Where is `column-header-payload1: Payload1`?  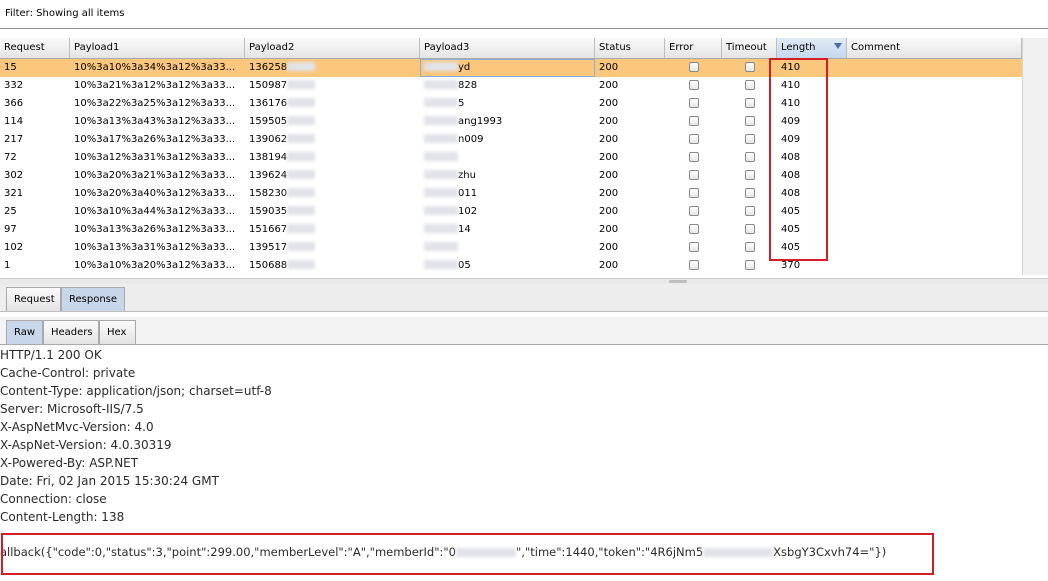
column-header-payload1: Payload1 is located at coordinates (157, 48).